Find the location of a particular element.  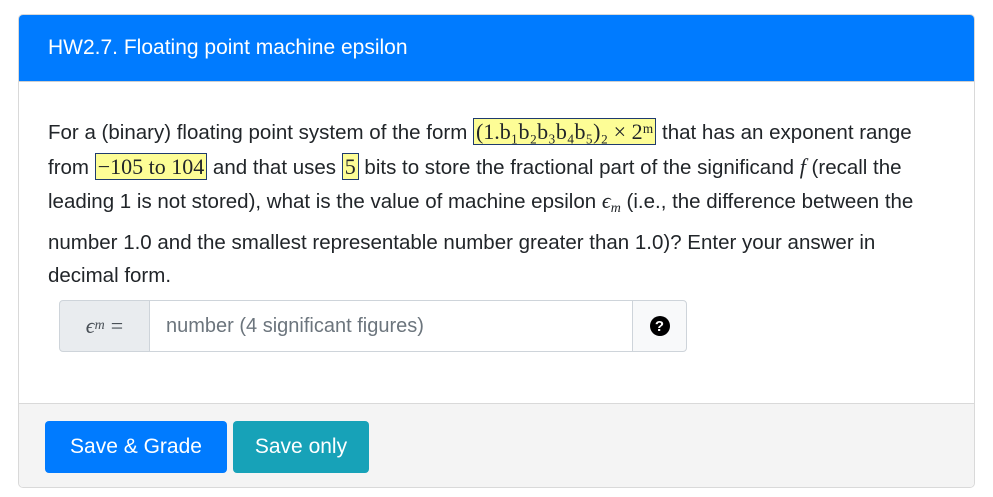

answer-input-group: ϵm = ? is located at coordinates (373, 326).